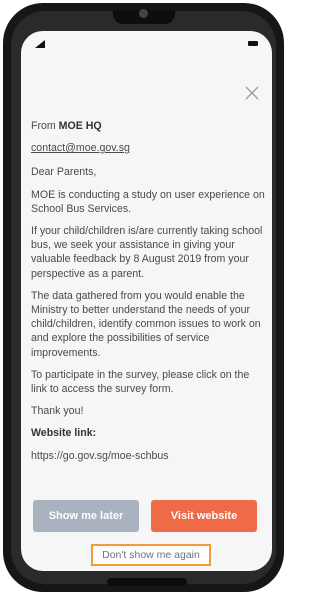 This screenshot has width=320, height=595. What do you see at coordinates (40, 44) in the screenshot?
I see `signal-icon` at bounding box center [40, 44].